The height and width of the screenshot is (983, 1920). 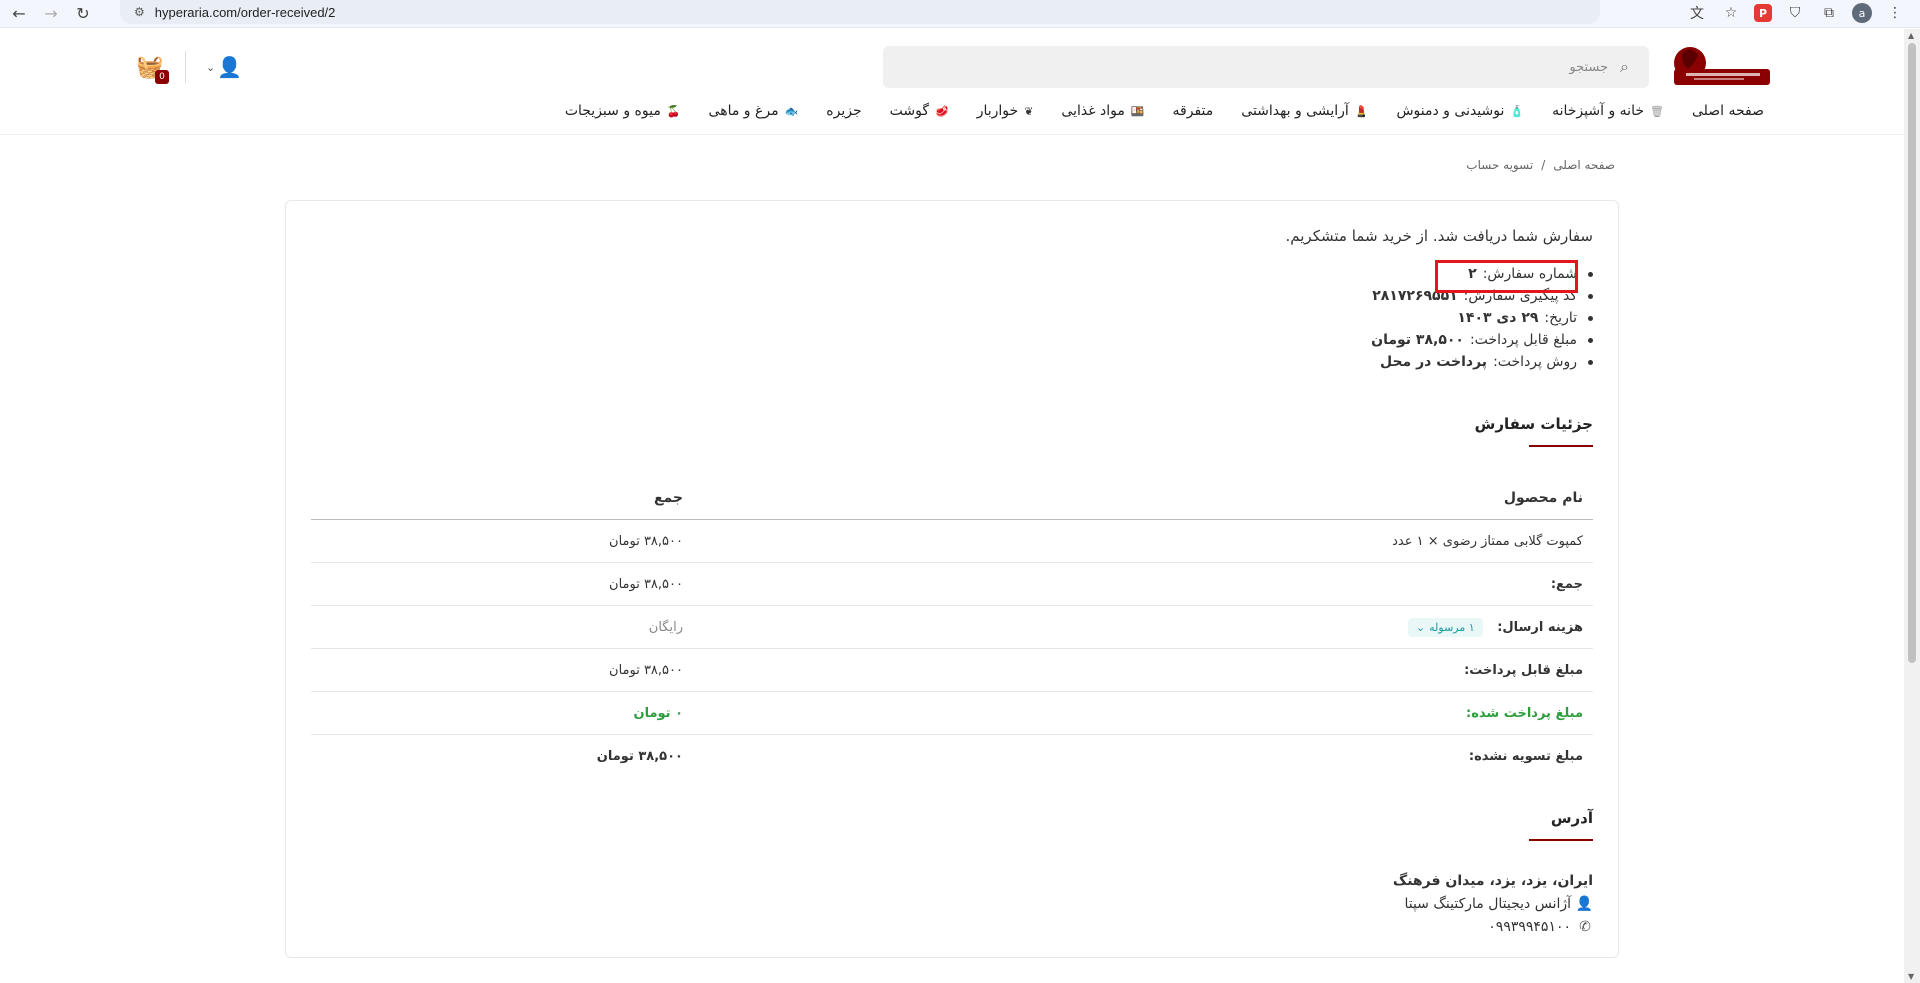 What do you see at coordinates (1524, 713) in the screenshot?
I see `paid-label: مبلغ پرداخت شده:` at bounding box center [1524, 713].